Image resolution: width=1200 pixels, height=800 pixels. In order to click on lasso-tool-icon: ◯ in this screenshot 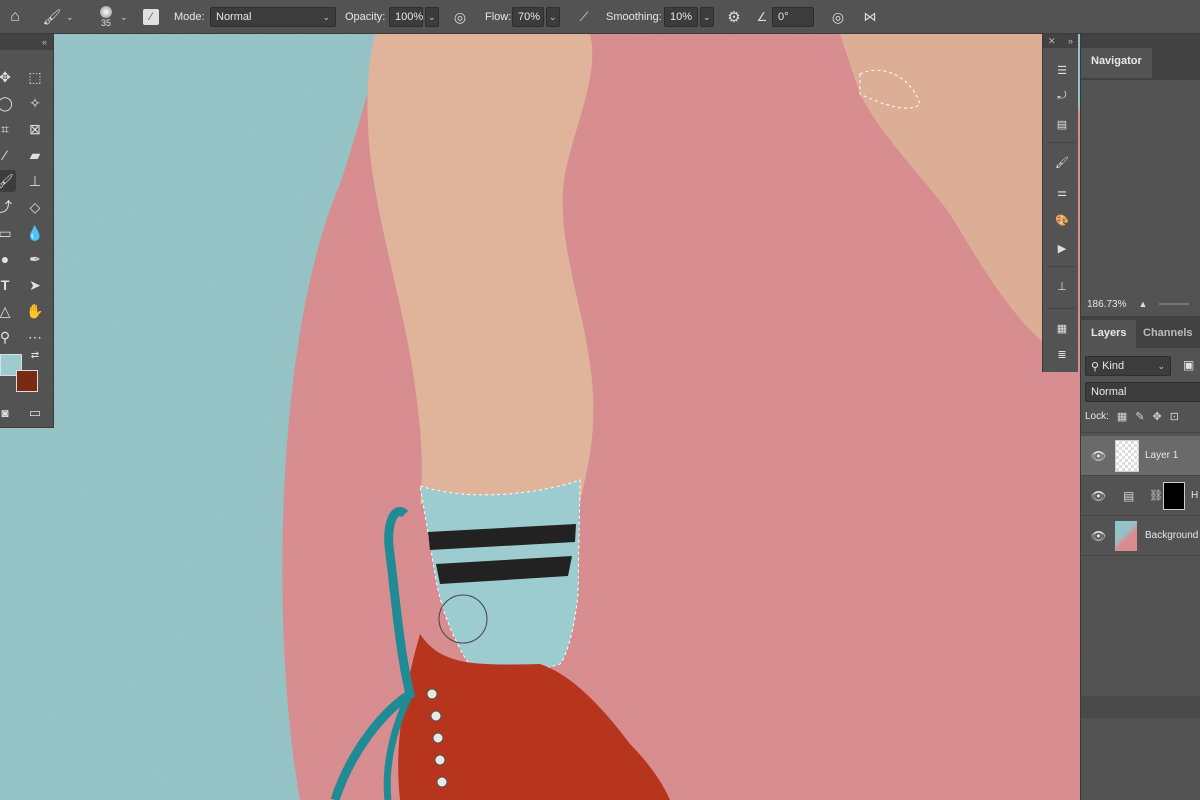, I will do `click(8, 103)`.